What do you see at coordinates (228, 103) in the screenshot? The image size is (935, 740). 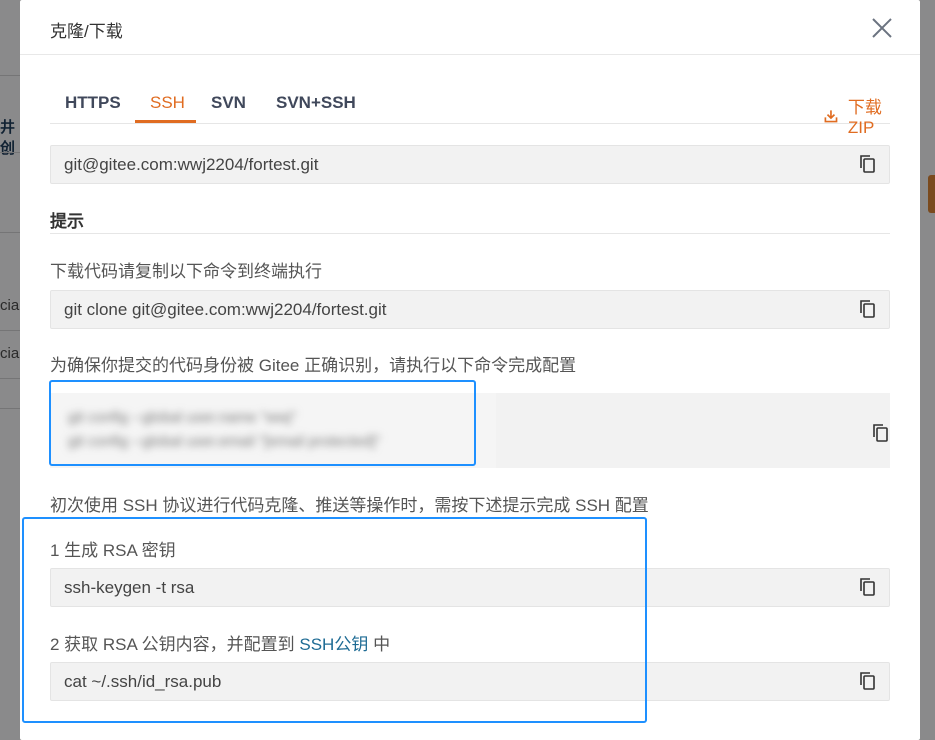 I see `tab-svn: SVN` at bounding box center [228, 103].